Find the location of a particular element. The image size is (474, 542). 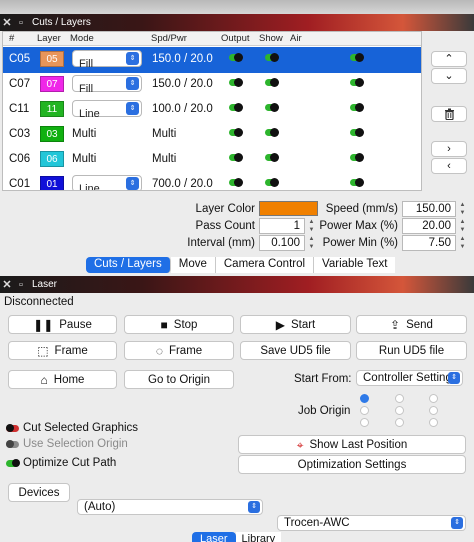

move-down-button: ⌄ is located at coordinates (449, 76).